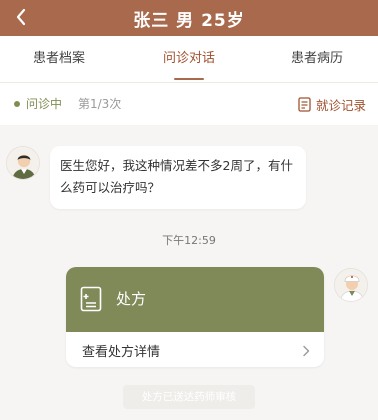 Image resolution: width=378 pixels, height=420 pixels. I want to click on tab-medical-records: 患者病历, so click(317, 59).